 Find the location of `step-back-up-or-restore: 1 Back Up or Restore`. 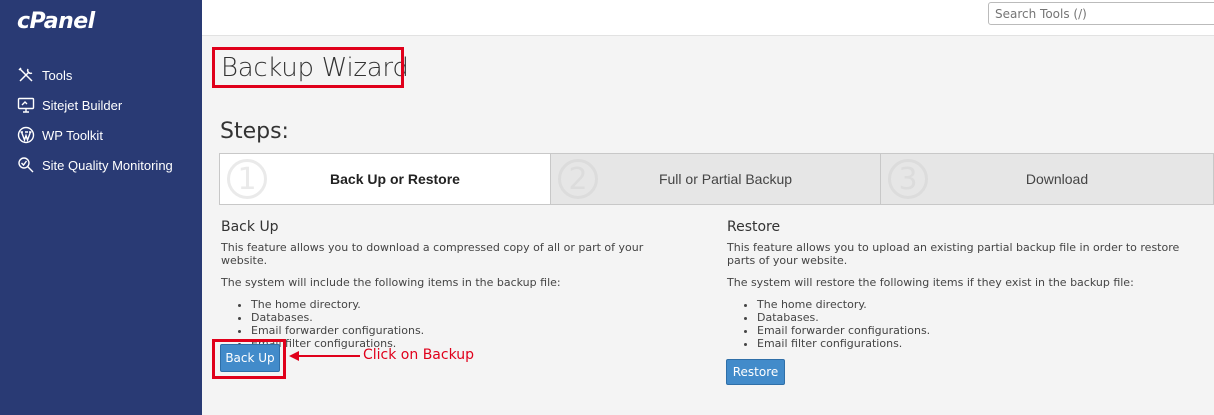

step-back-up-or-restore: 1 Back Up or Restore is located at coordinates (385, 179).